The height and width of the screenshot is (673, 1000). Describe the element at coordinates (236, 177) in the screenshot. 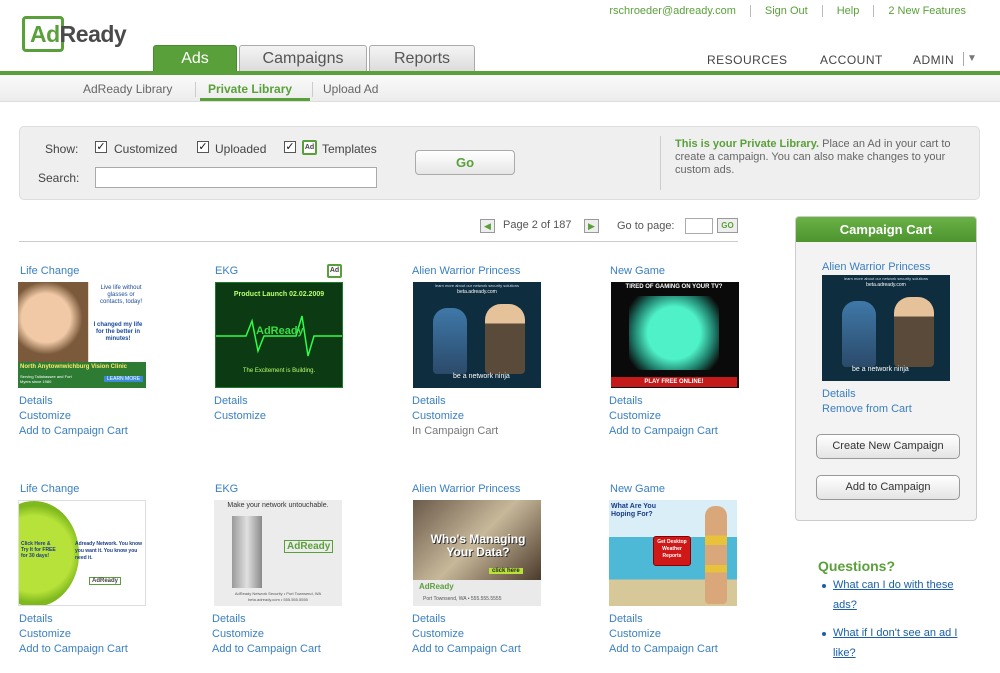

I see `search-input` at that location.